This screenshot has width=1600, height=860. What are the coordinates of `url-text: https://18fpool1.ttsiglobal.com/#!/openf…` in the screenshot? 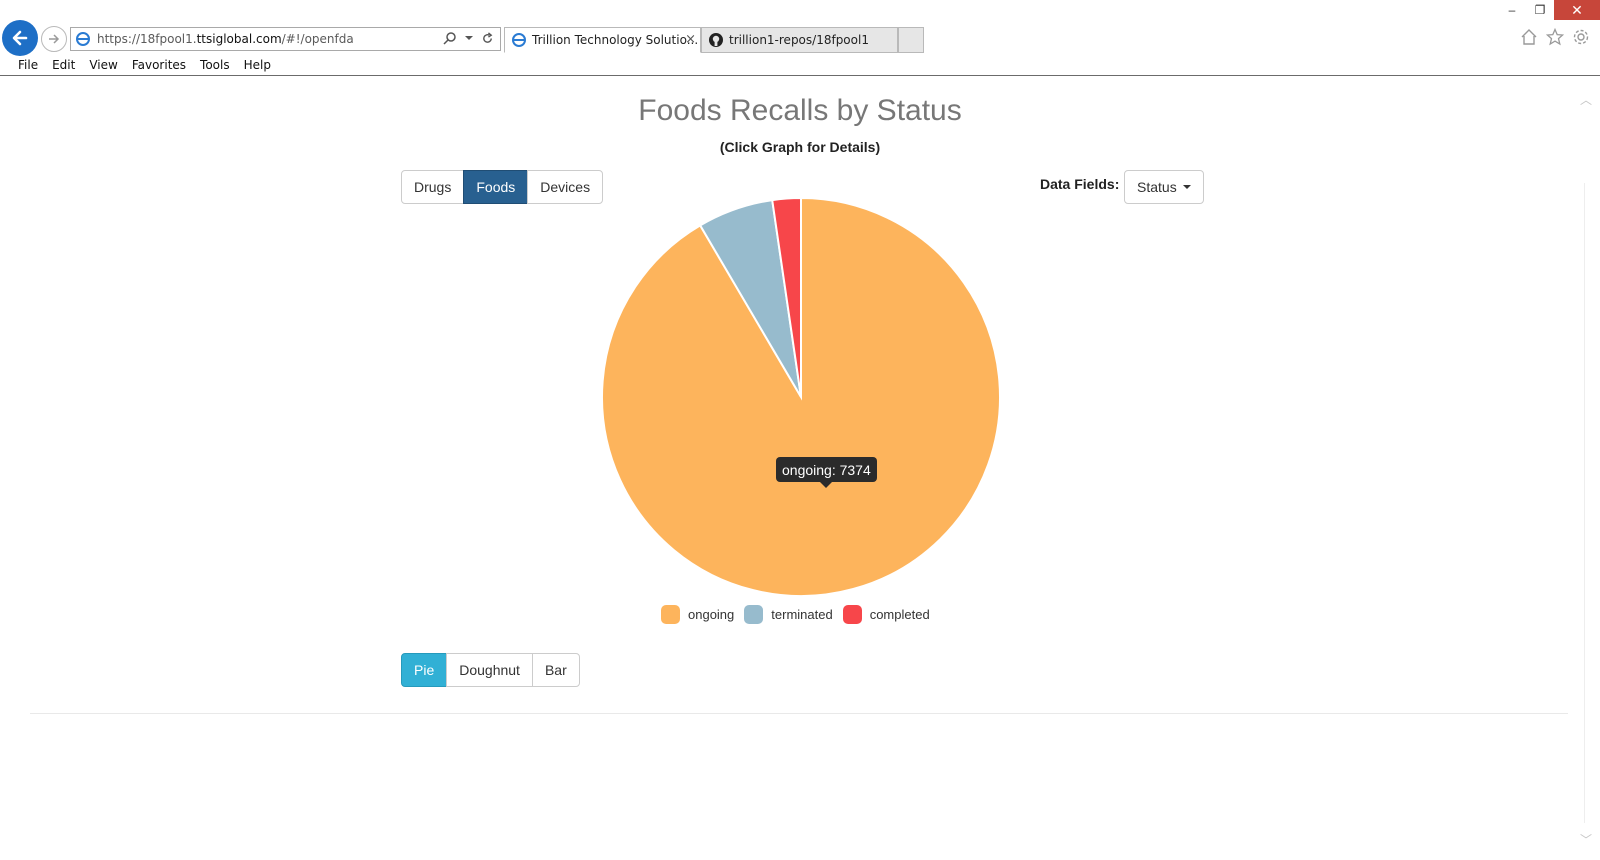 It's located at (225, 39).